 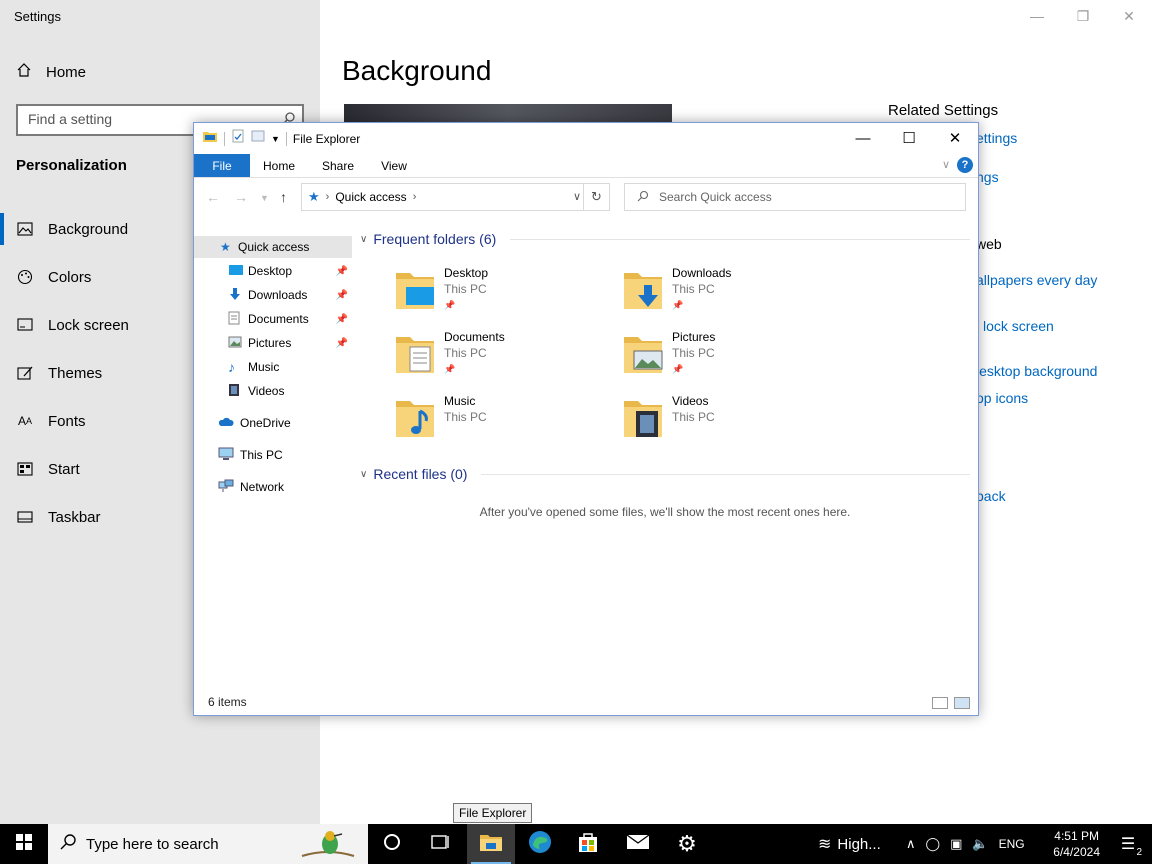 I want to click on action-center-button: ☰ 2, so click(x=1128, y=844).